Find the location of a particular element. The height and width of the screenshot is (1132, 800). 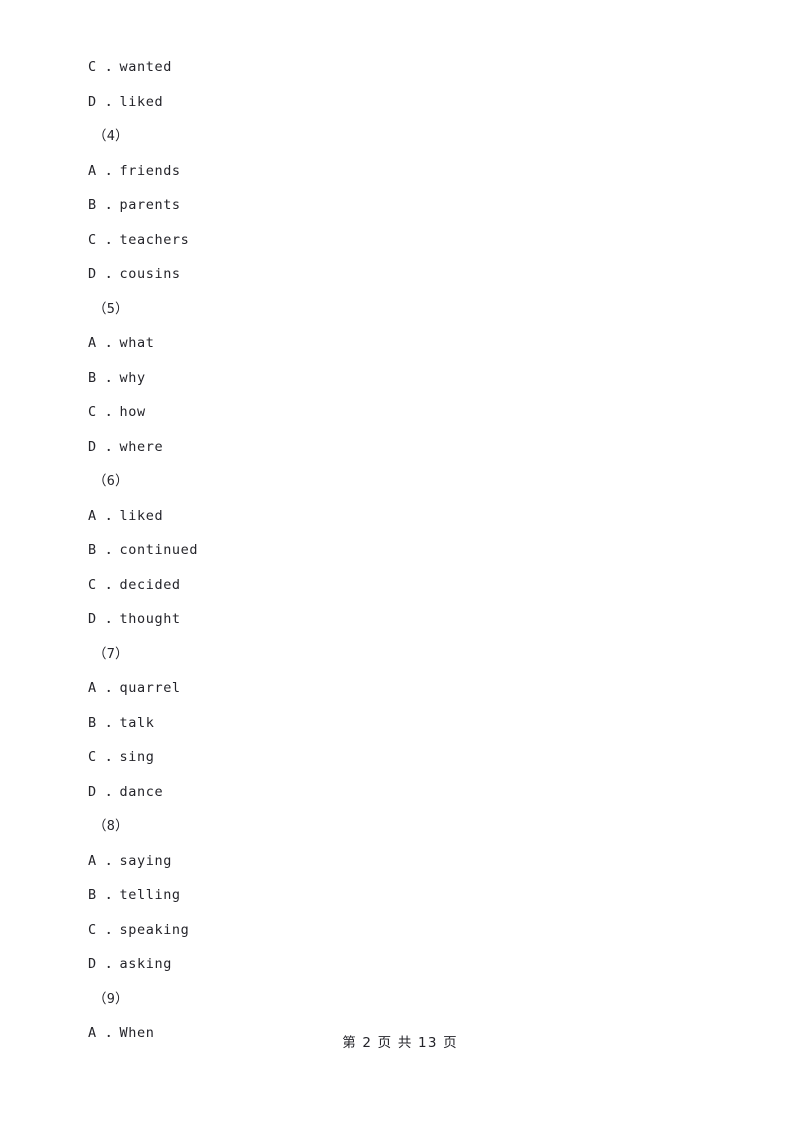

answer-option: A ．saying is located at coordinates (130, 860).